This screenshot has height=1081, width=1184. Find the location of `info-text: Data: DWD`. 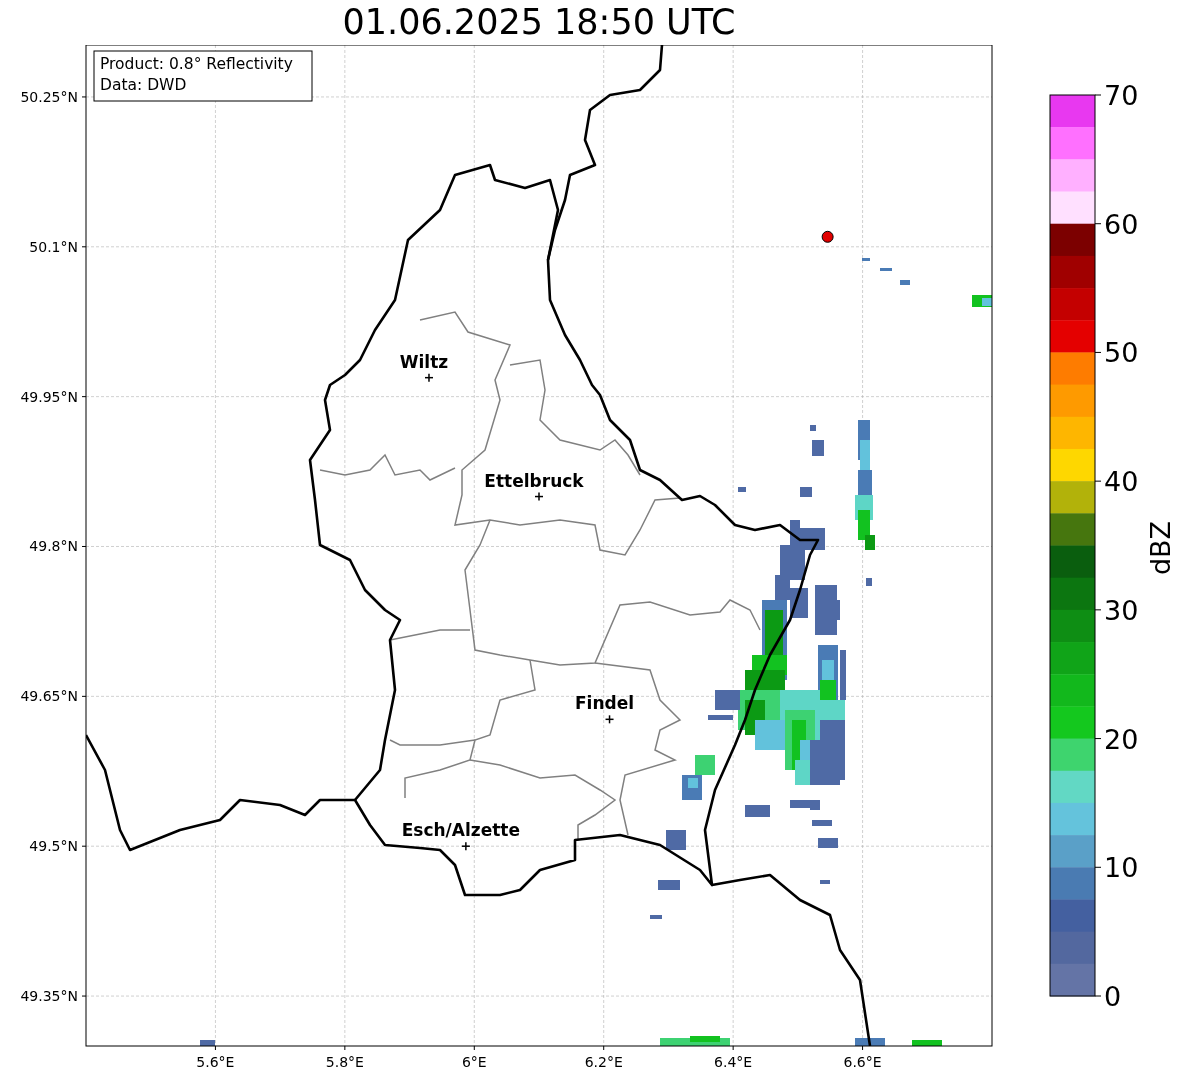

info-text: Data: DWD is located at coordinates (143, 85).